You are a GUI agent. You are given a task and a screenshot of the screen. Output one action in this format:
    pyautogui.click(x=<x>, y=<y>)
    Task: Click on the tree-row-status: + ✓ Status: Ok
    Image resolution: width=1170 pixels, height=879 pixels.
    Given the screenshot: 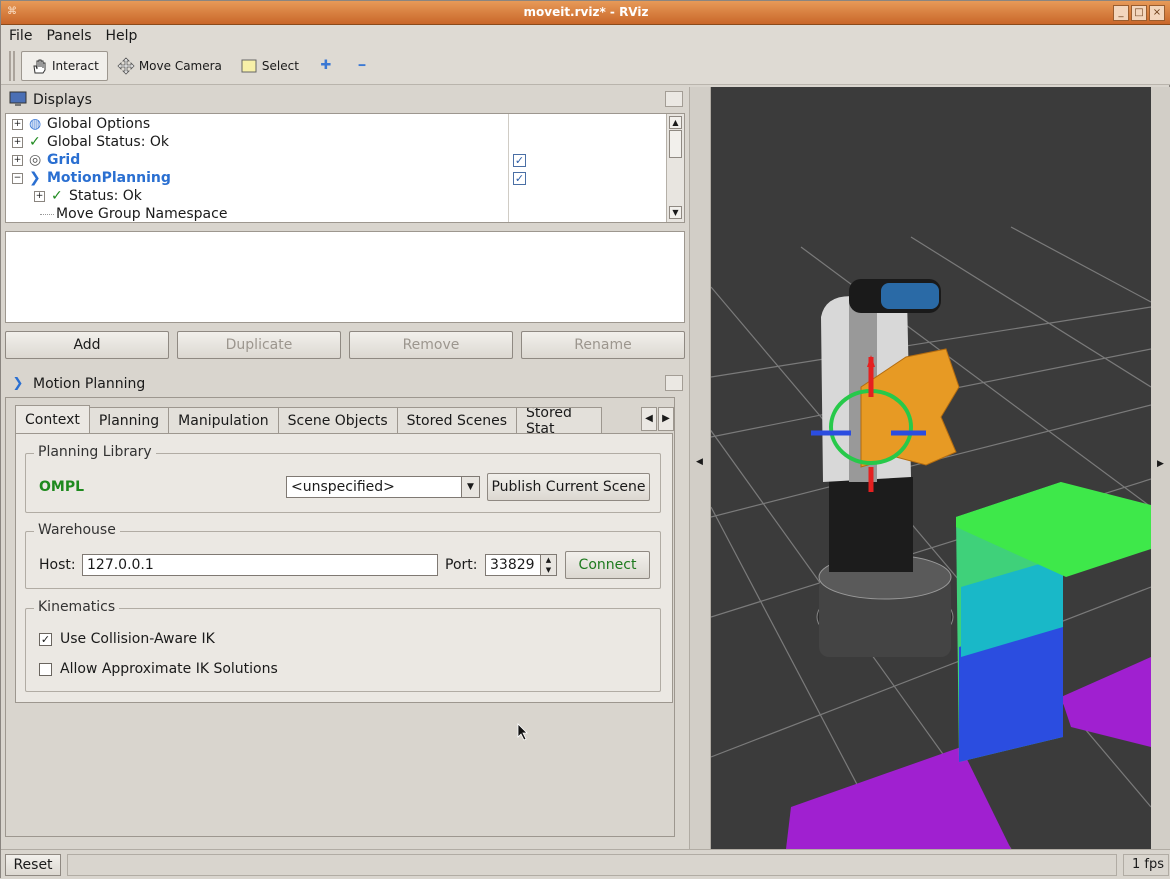 What is the action you would take?
    pyautogui.click(x=88, y=196)
    